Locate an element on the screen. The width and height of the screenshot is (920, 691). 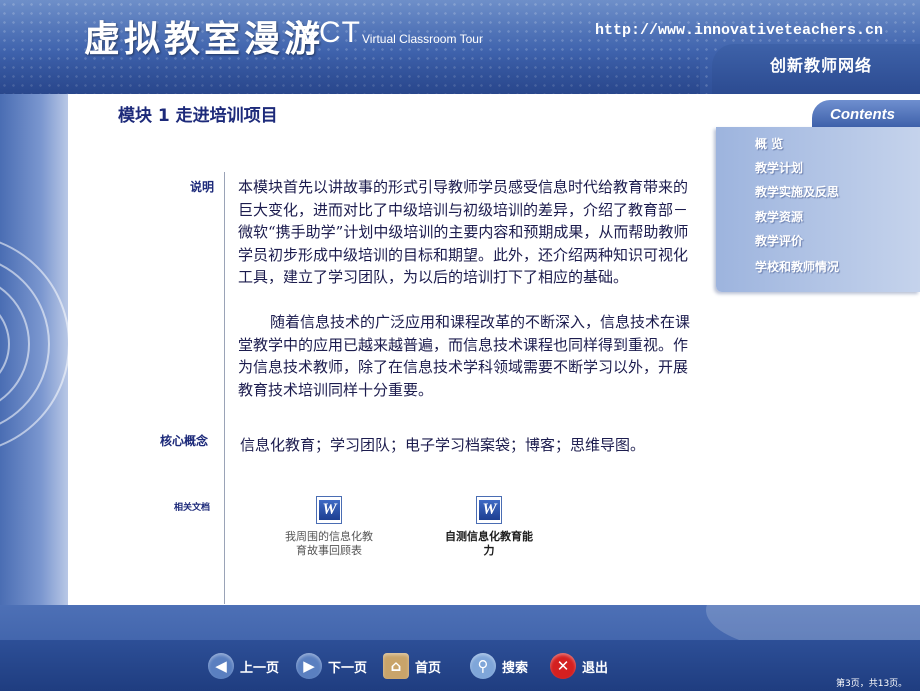
contents-item-implementation: 教学实施及反思 is located at coordinates (797, 191).